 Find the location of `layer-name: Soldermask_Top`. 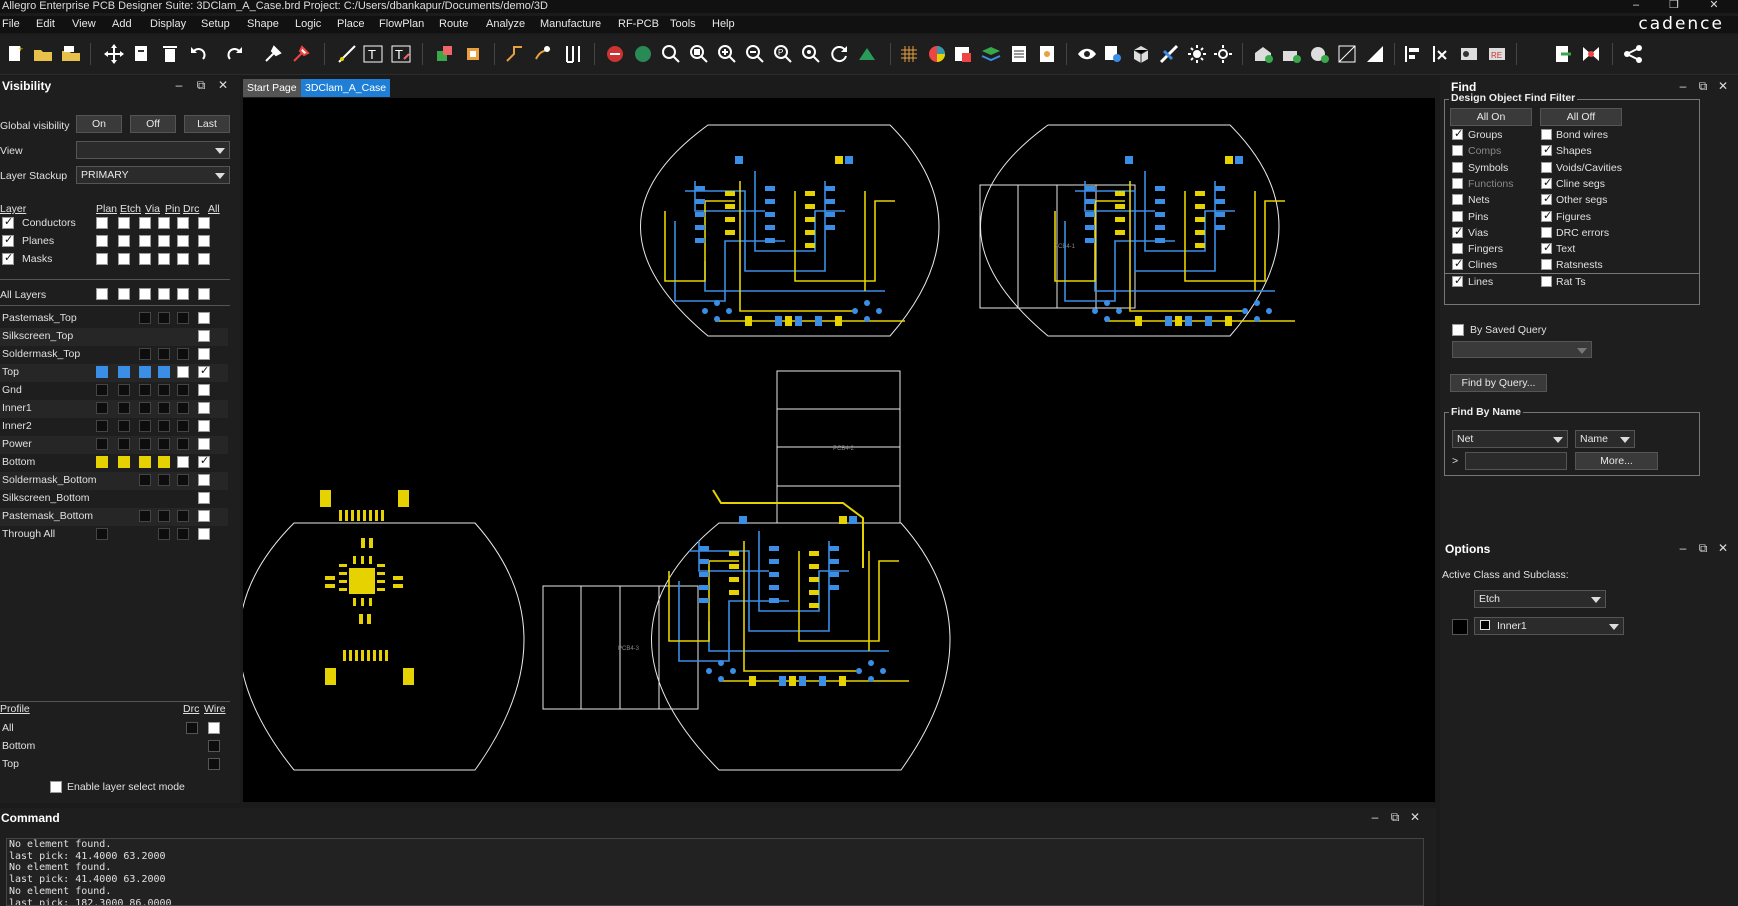

layer-name: Soldermask_Top is located at coordinates (41, 354).